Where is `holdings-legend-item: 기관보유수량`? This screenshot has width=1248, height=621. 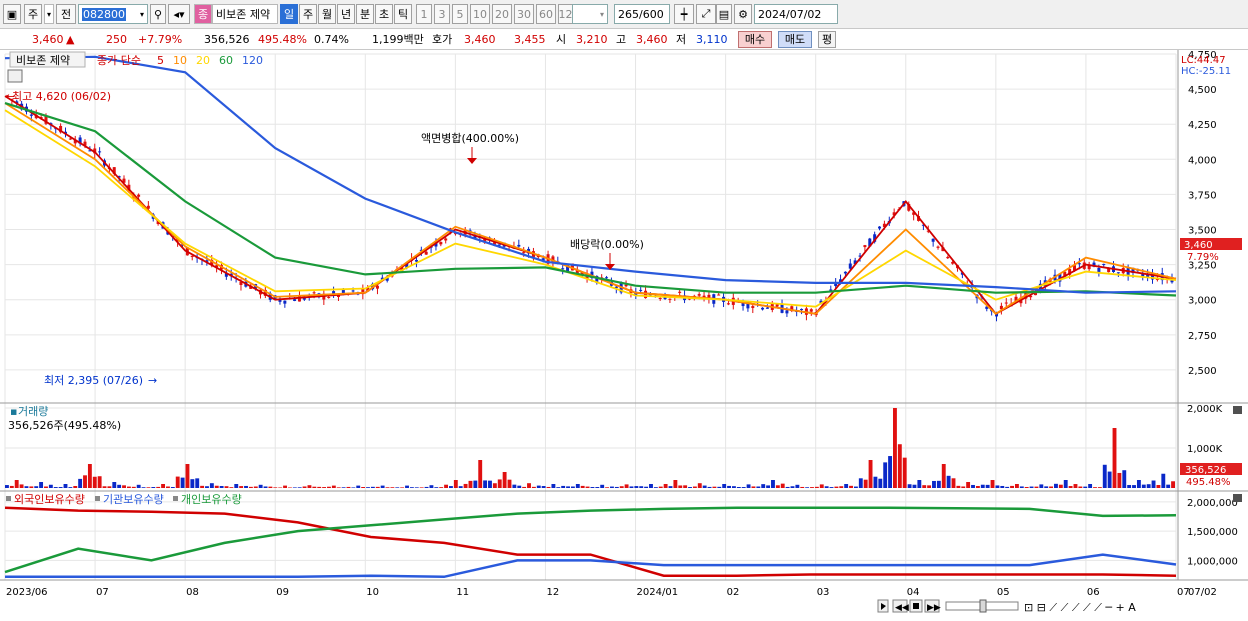 holdings-legend-item: 기관보유수량 is located at coordinates (133, 499).